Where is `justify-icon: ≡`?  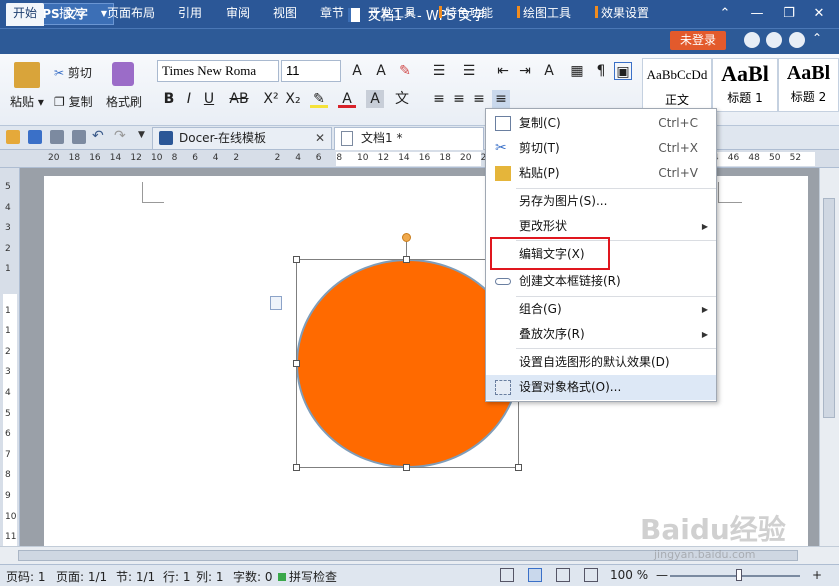
justify-icon: ≡ is located at coordinates (501, 99).